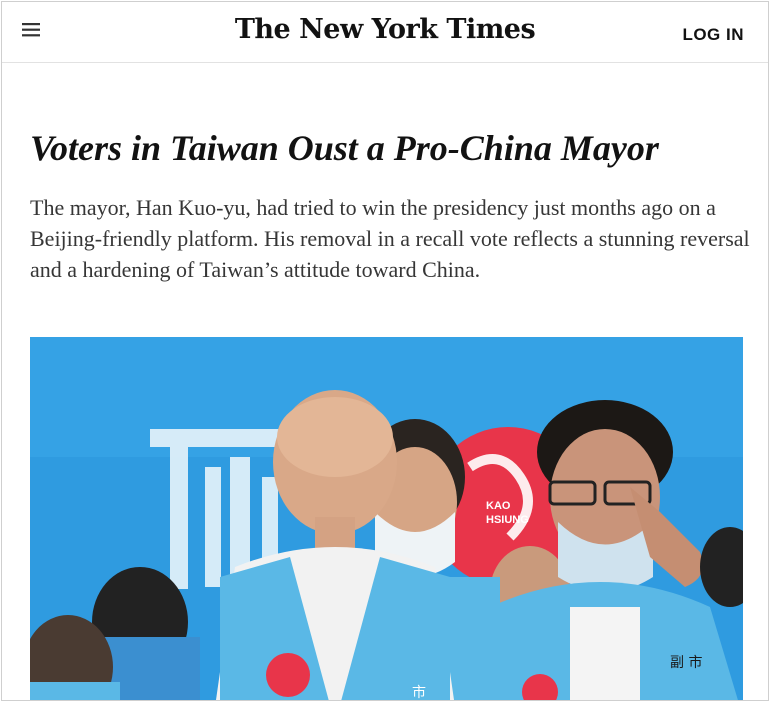  Describe the element at coordinates (419, 692) in the screenshot. I see `vest-text-left: 市` at that location.